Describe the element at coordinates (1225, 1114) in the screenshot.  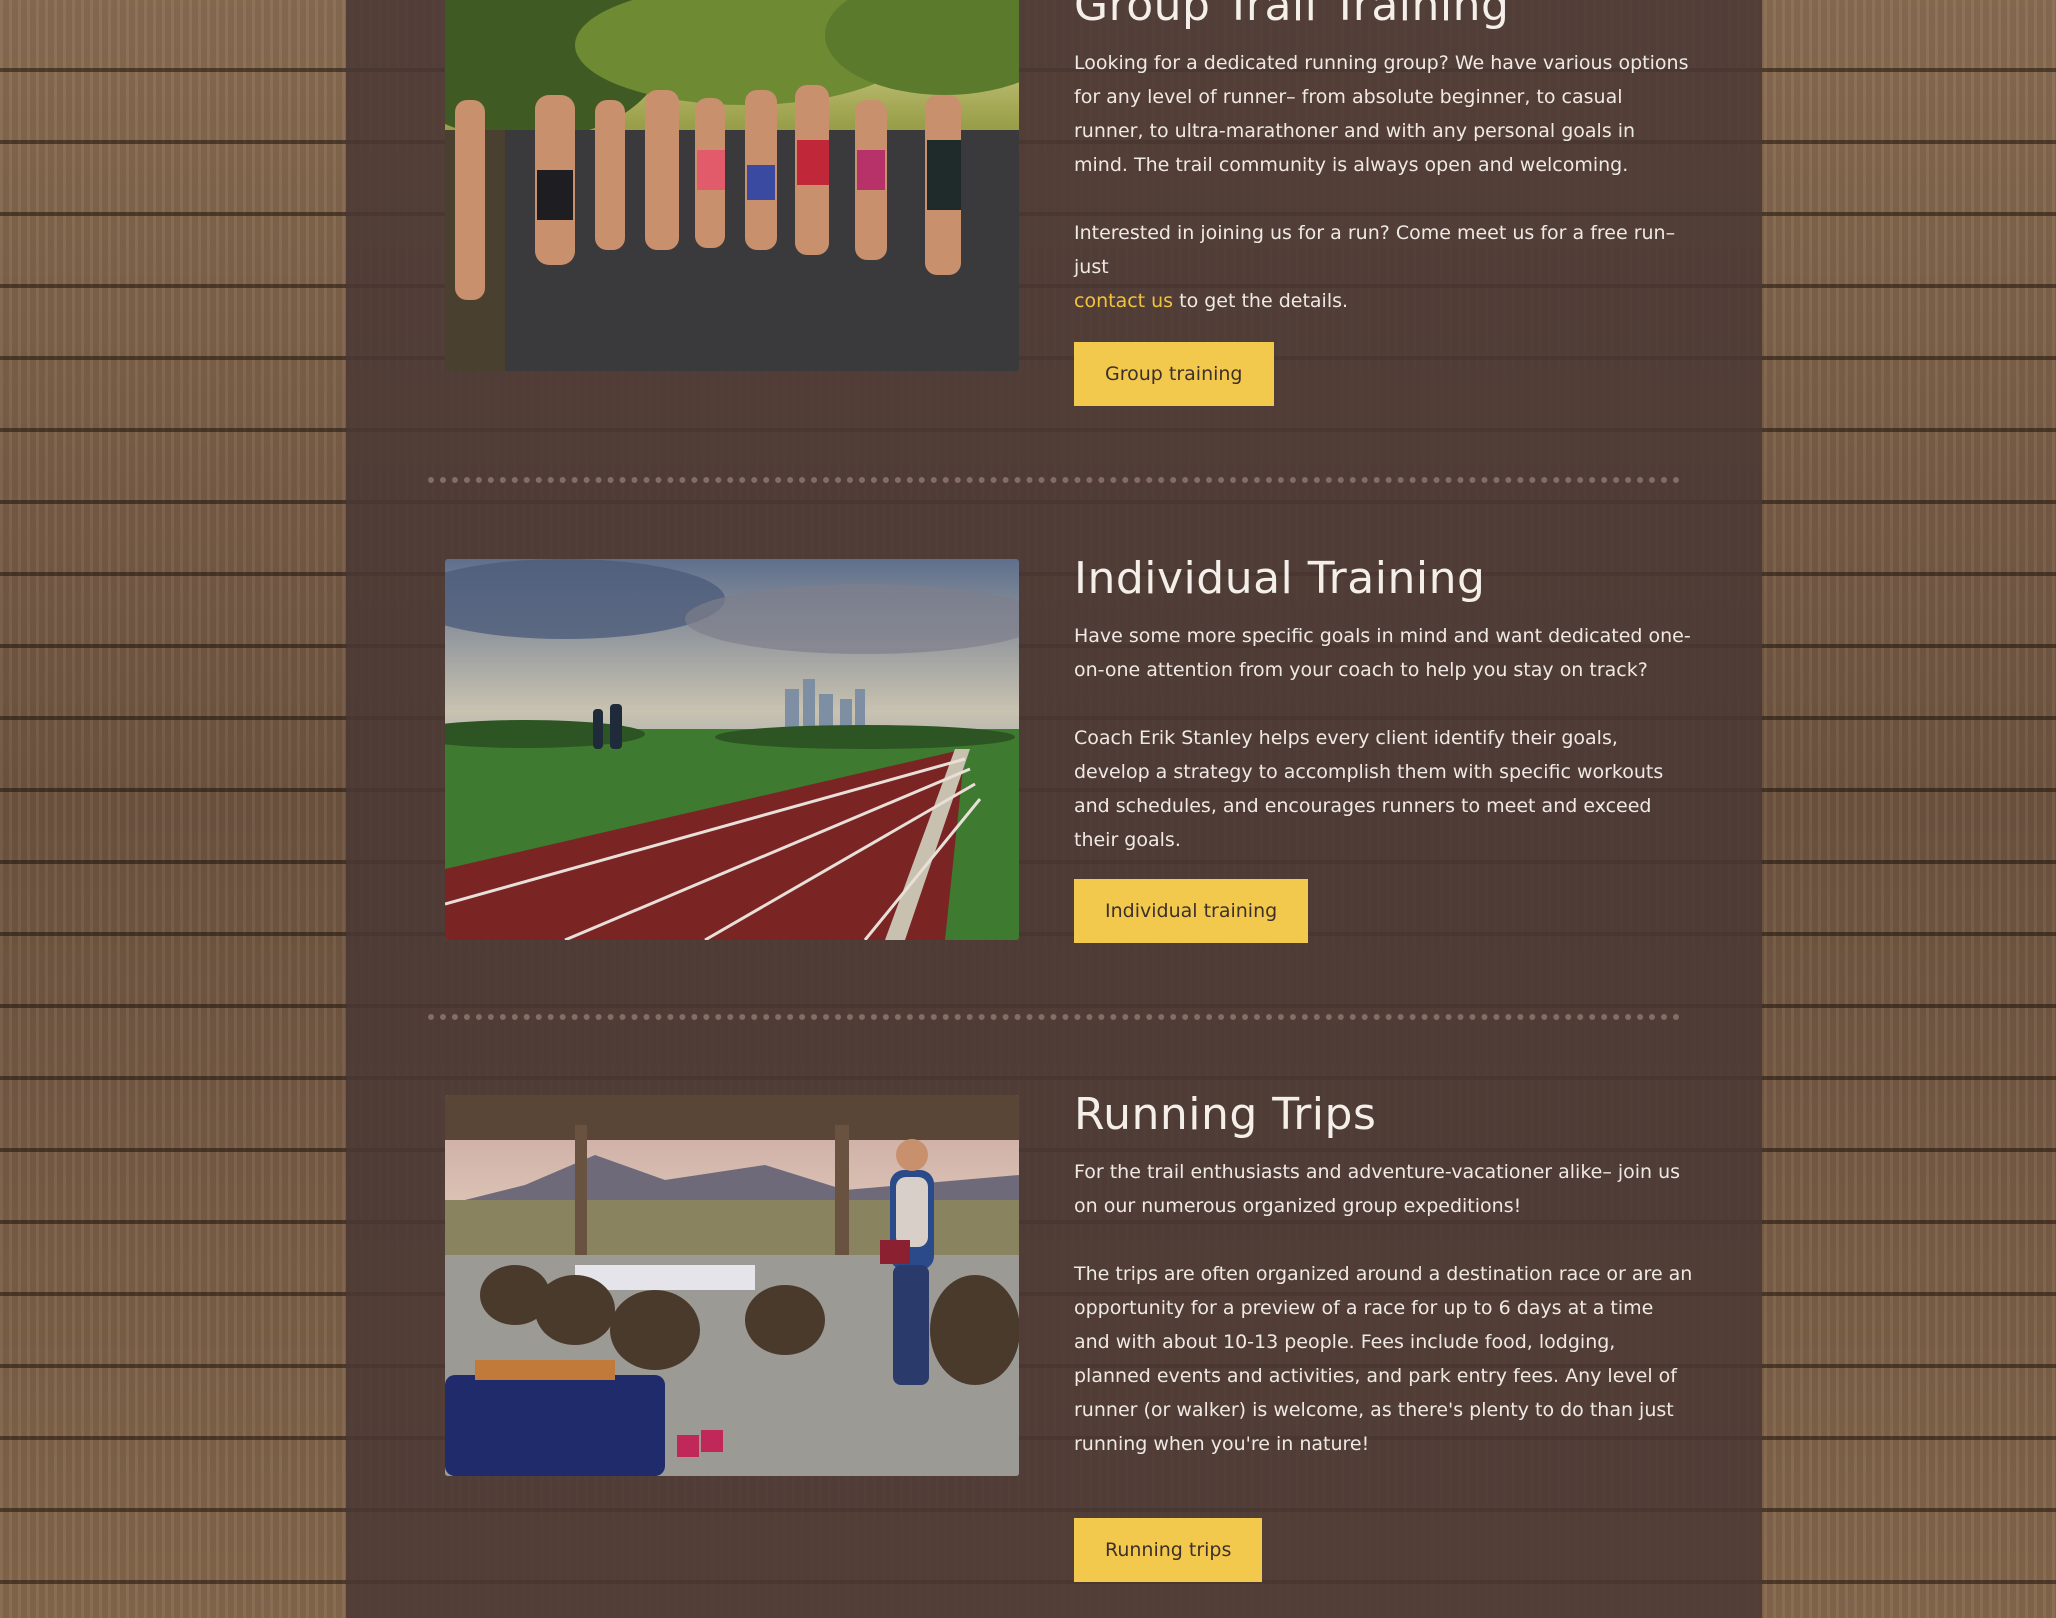
I see `section-title: Running Trips` at that location.